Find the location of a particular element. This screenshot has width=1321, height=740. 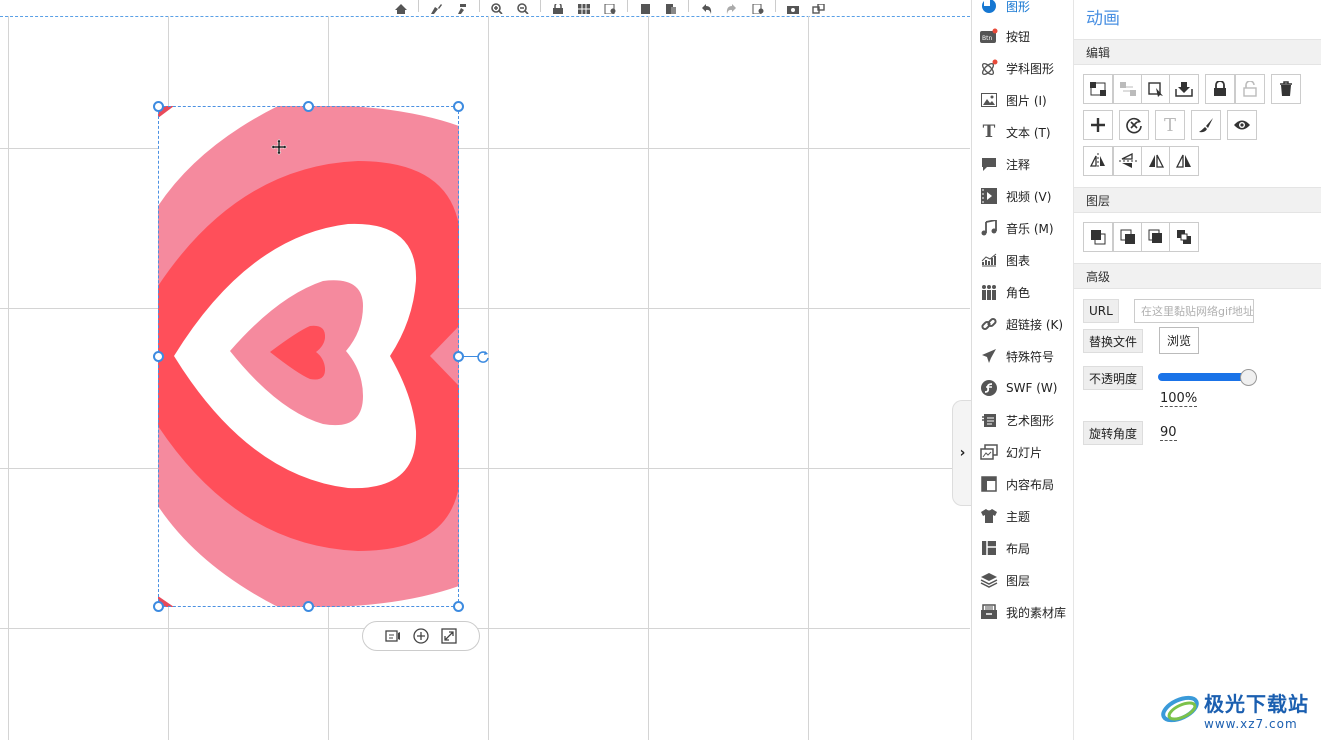

redo-icon is located at coordinates (732, 7).